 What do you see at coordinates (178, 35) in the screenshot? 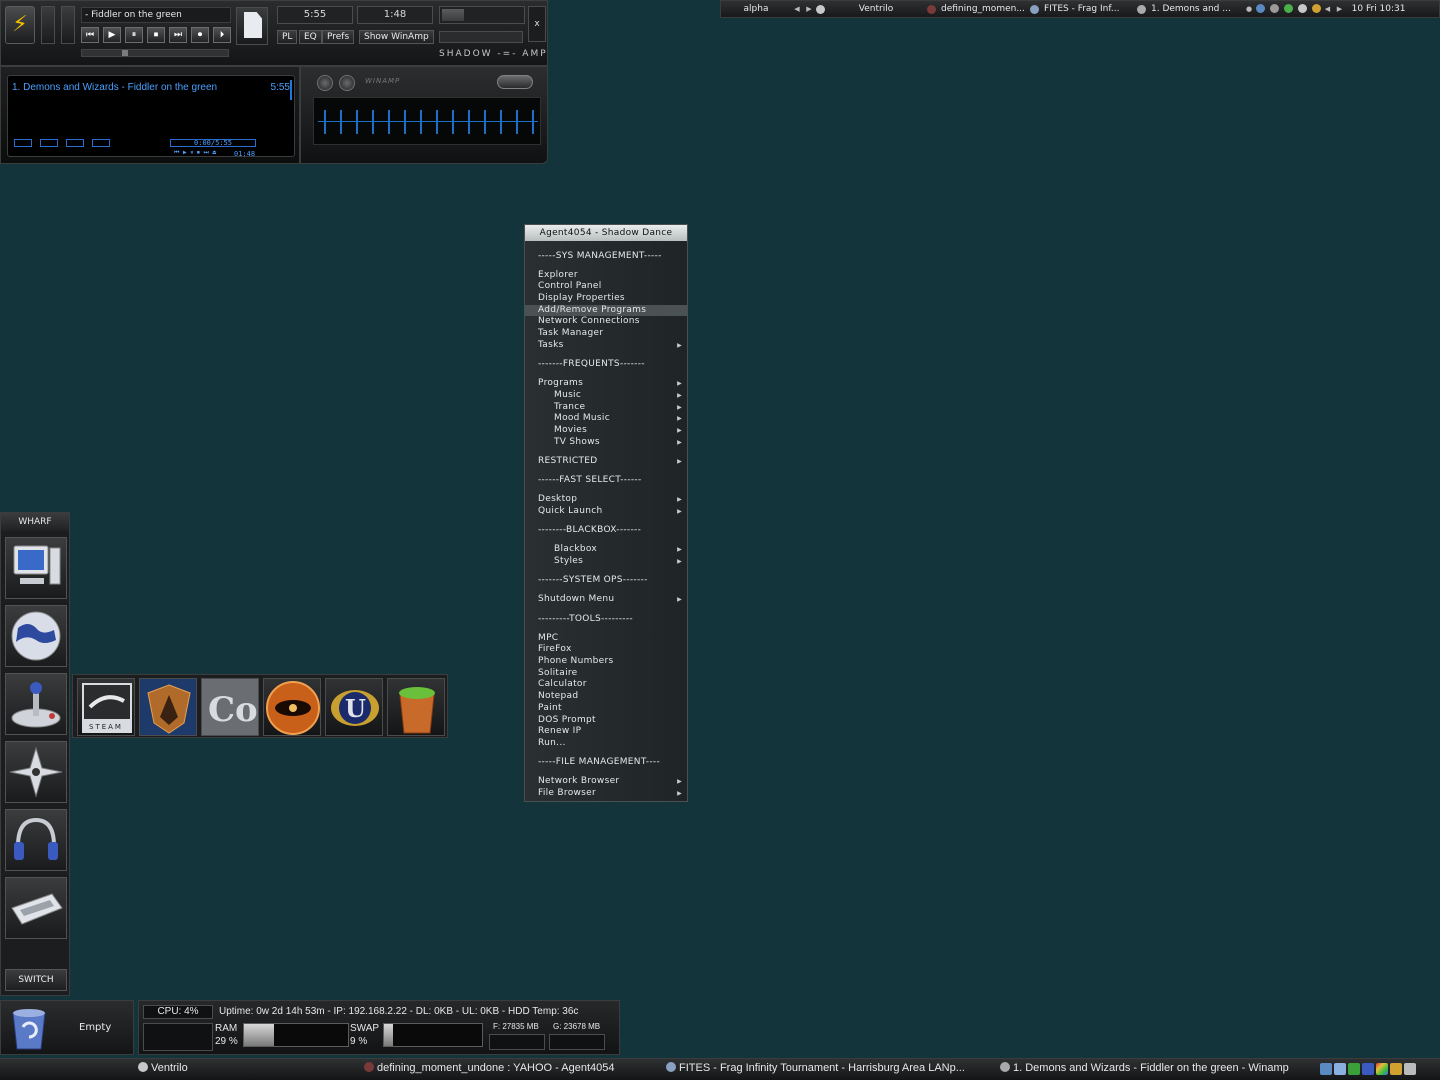
I see `next-button: ⏭` at bounding box center [178, 35].